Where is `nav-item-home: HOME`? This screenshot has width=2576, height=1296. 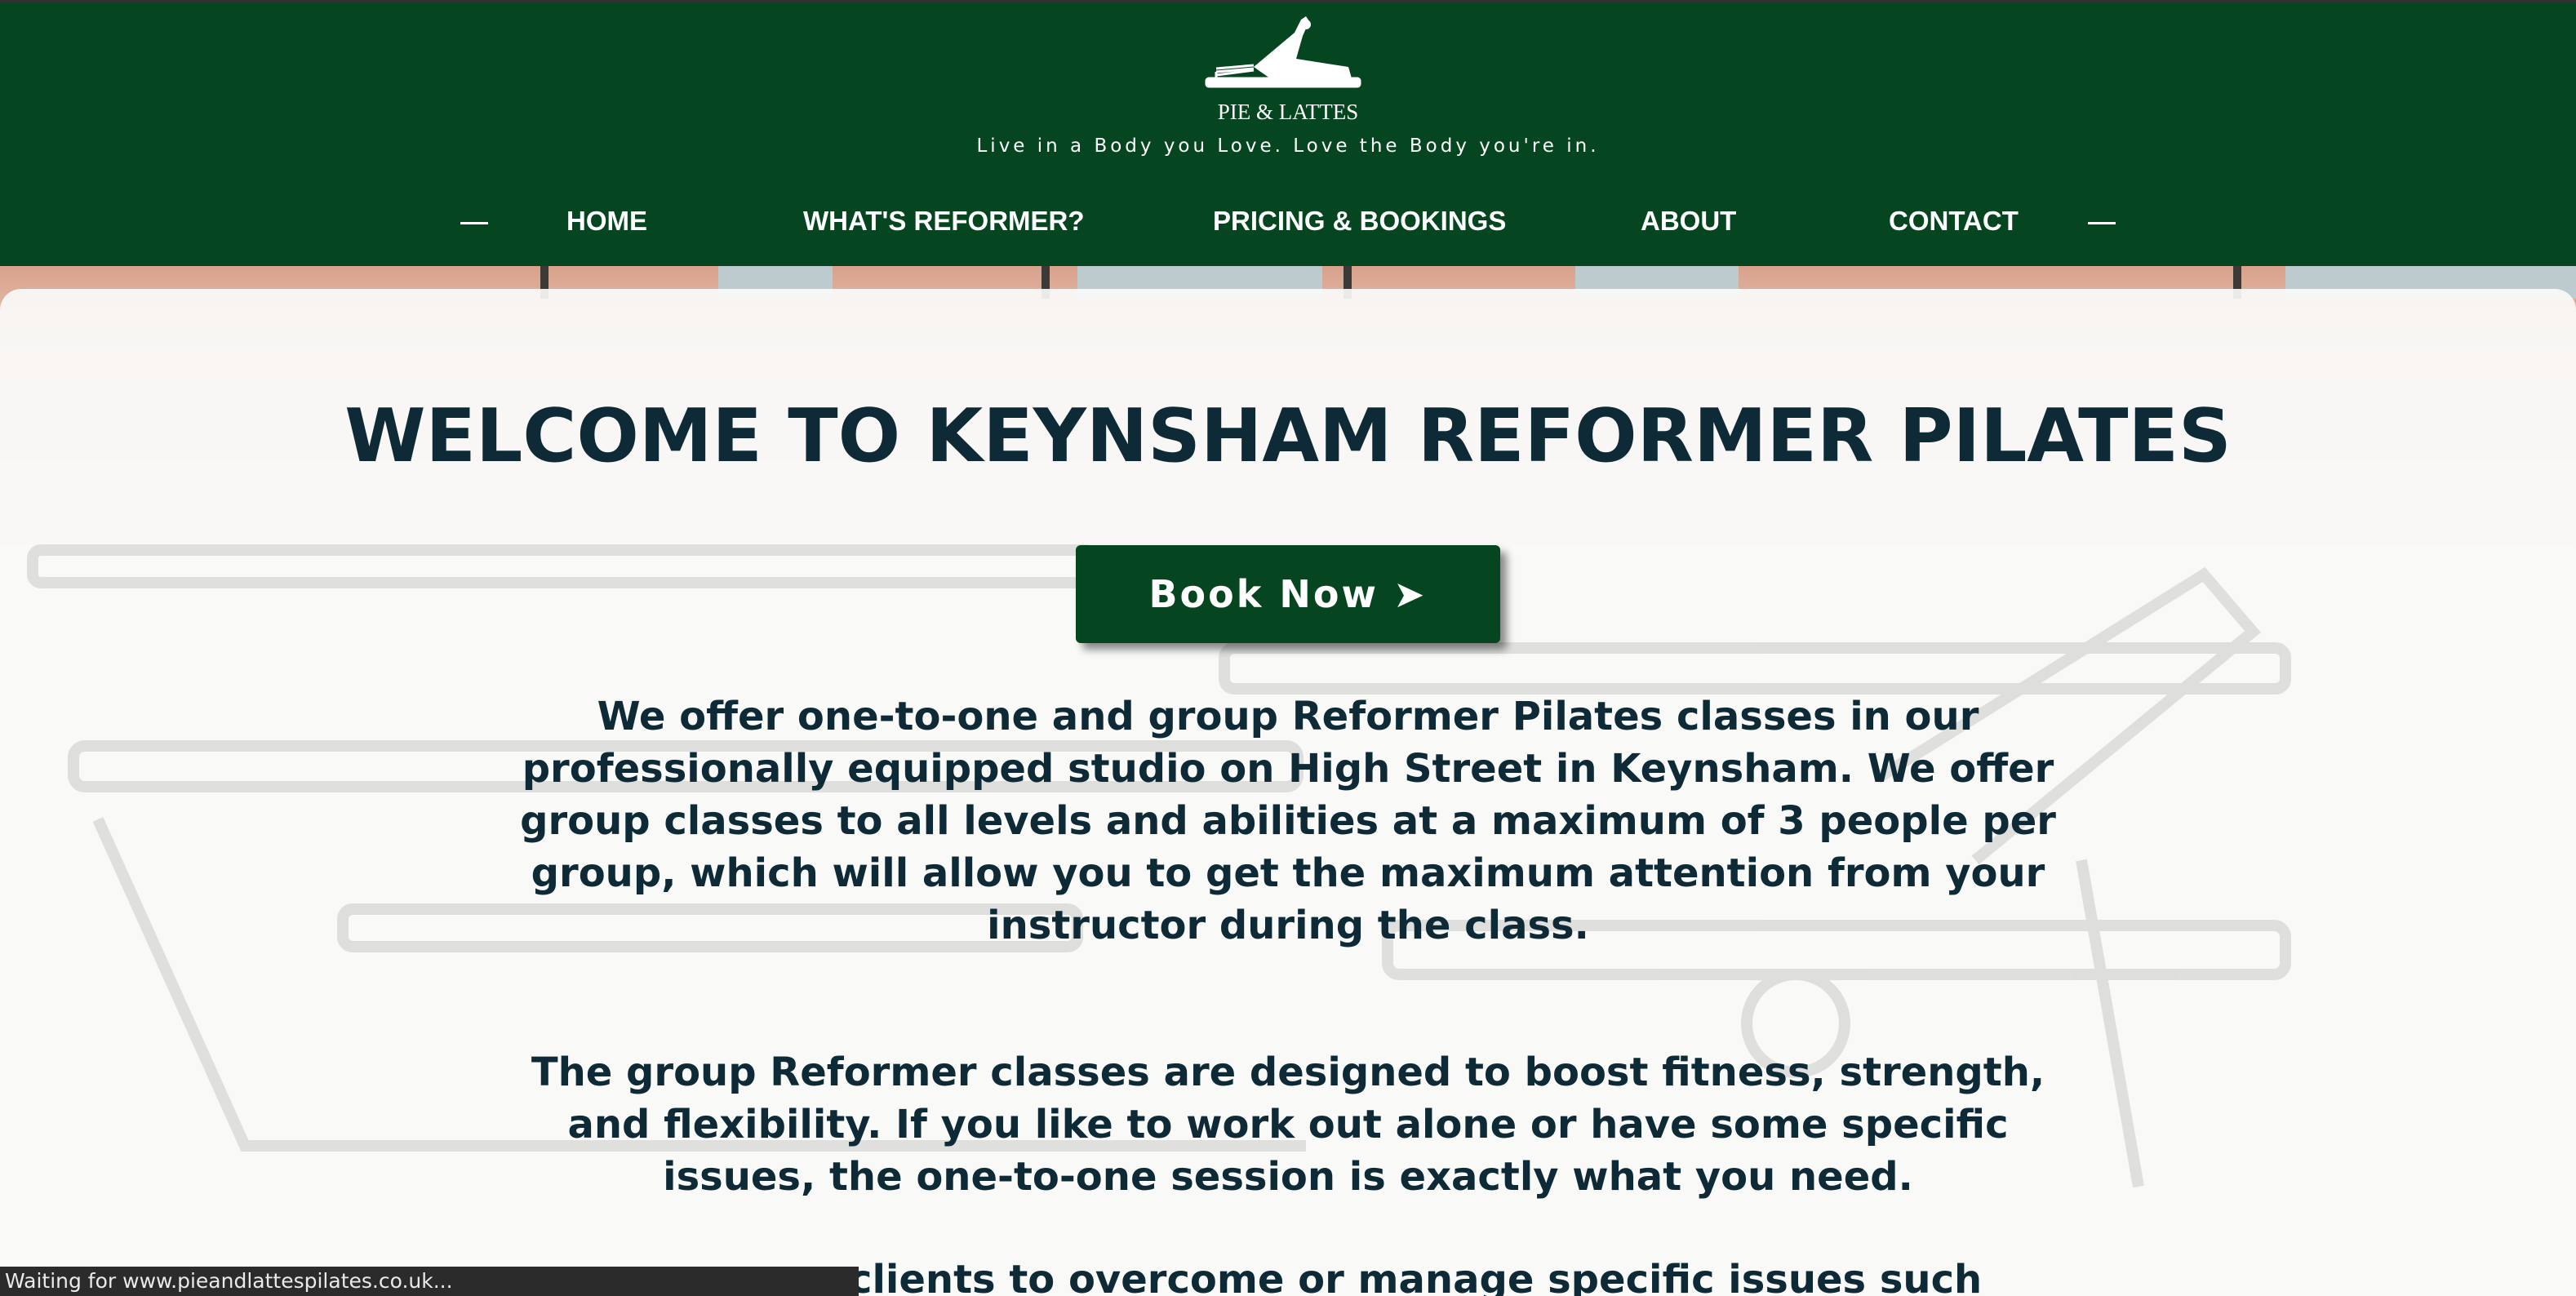
nav-item-home: HOME is located at coordinates (606, 221).